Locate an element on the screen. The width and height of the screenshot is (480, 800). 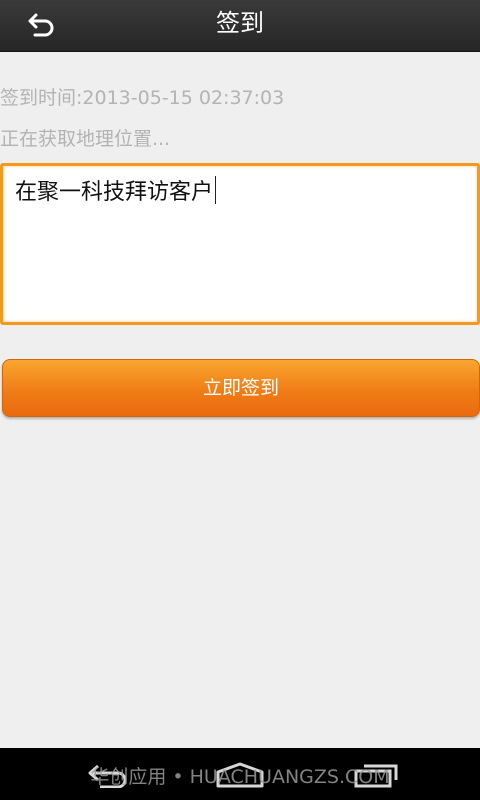
checkin-button: 立即签到 is located at coordinates (241, 388).